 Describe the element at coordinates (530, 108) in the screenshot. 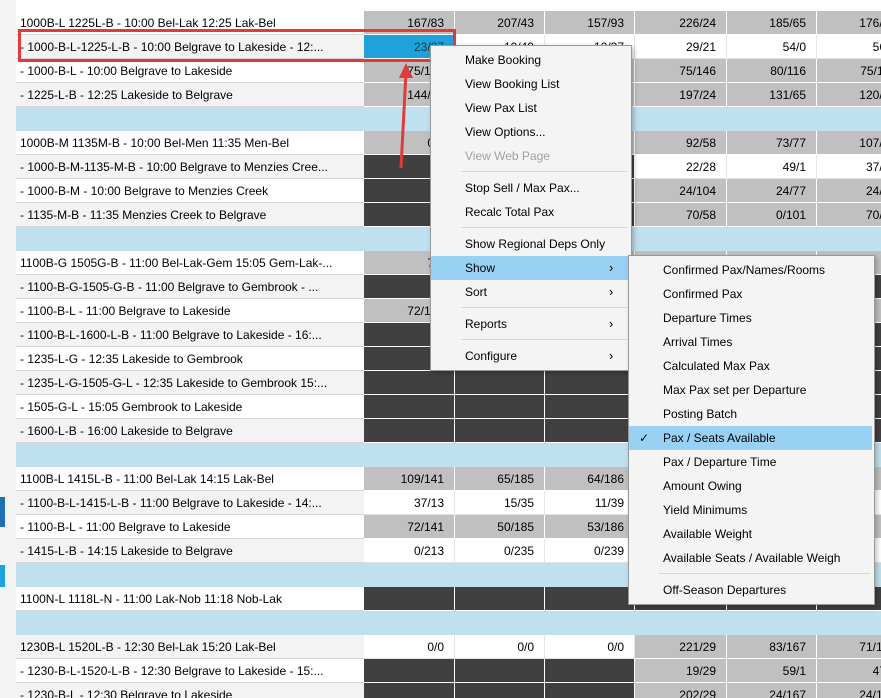

I see `menu-item-view-pax-list: View Pax List` at that location.